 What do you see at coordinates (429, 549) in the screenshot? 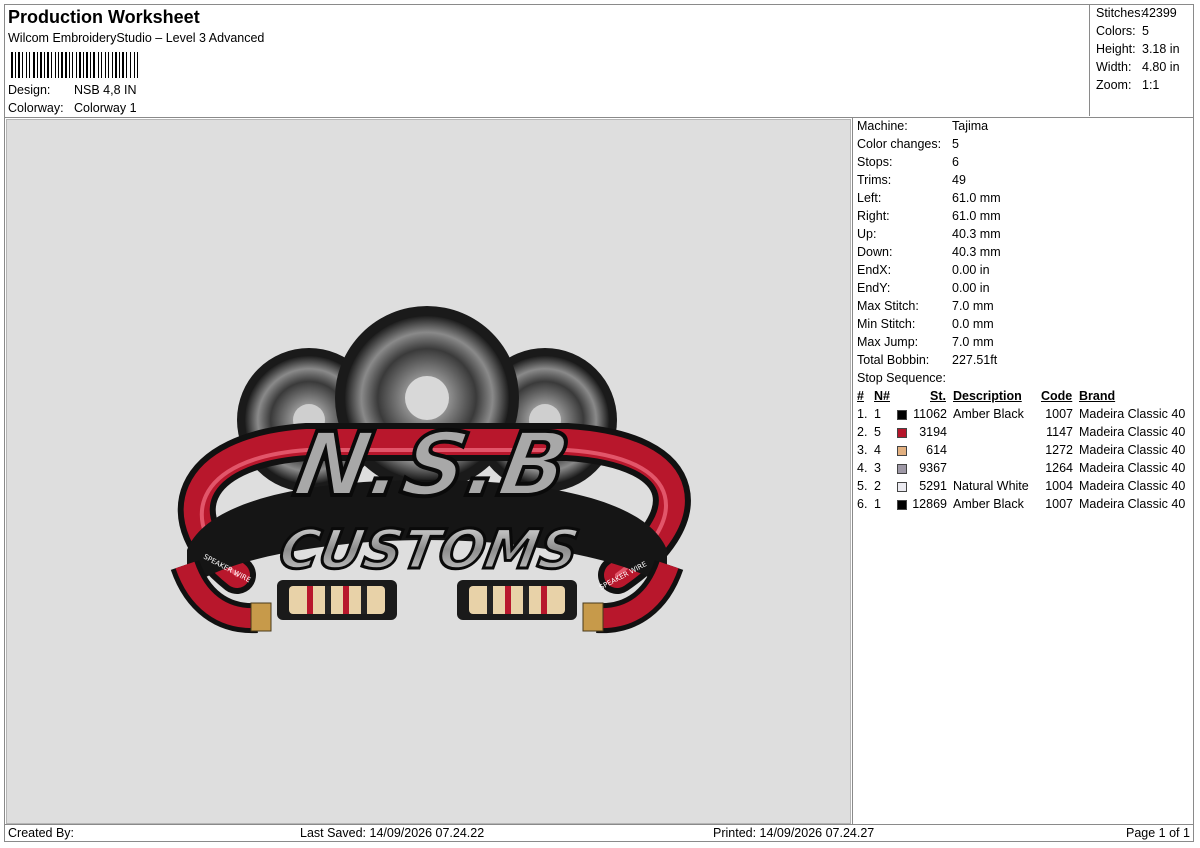
I see `logo-customs-text: CUSTOMS` at bounding box center [429, 549].